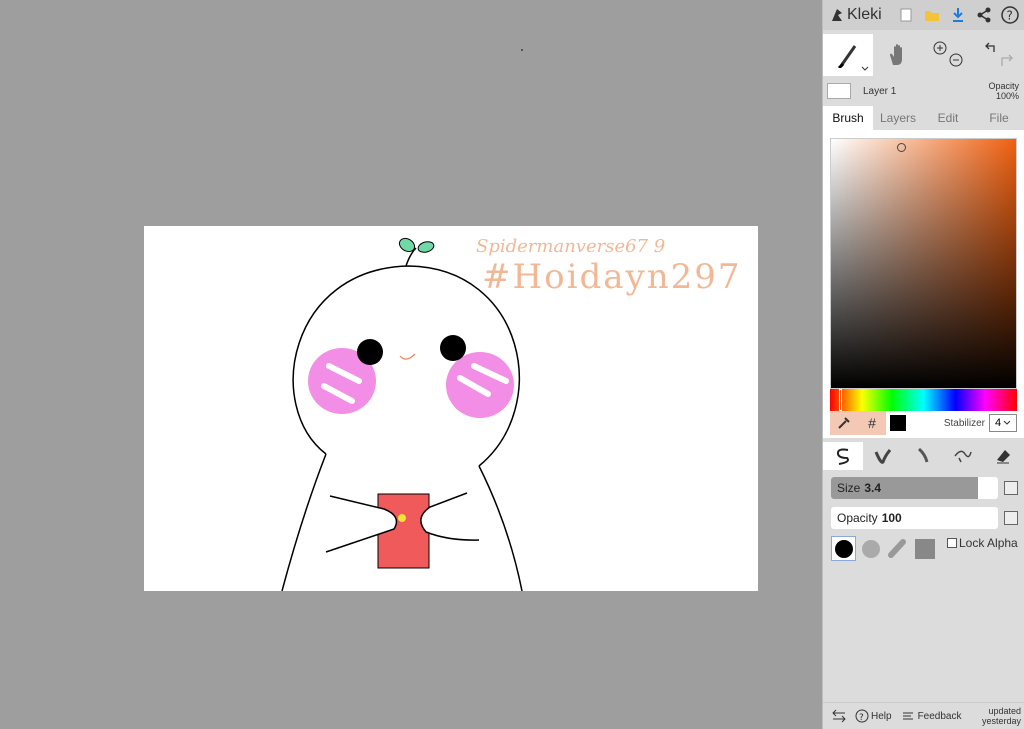 The image size is (1024, 729). Describe the element at coordinates (872, 423) in the screenshot. I see `hex-input-button: #` at that location.